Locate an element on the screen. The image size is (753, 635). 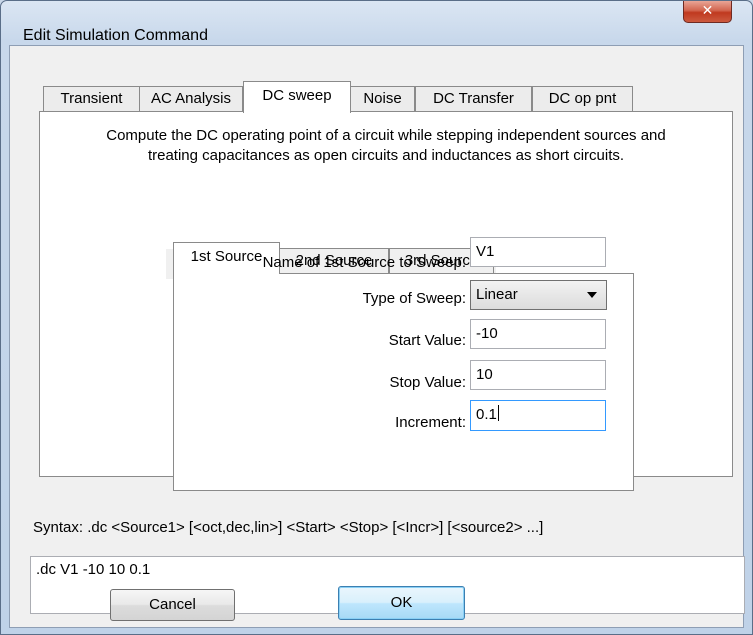
tab-label: Noise is located at coordinates (382, 98).